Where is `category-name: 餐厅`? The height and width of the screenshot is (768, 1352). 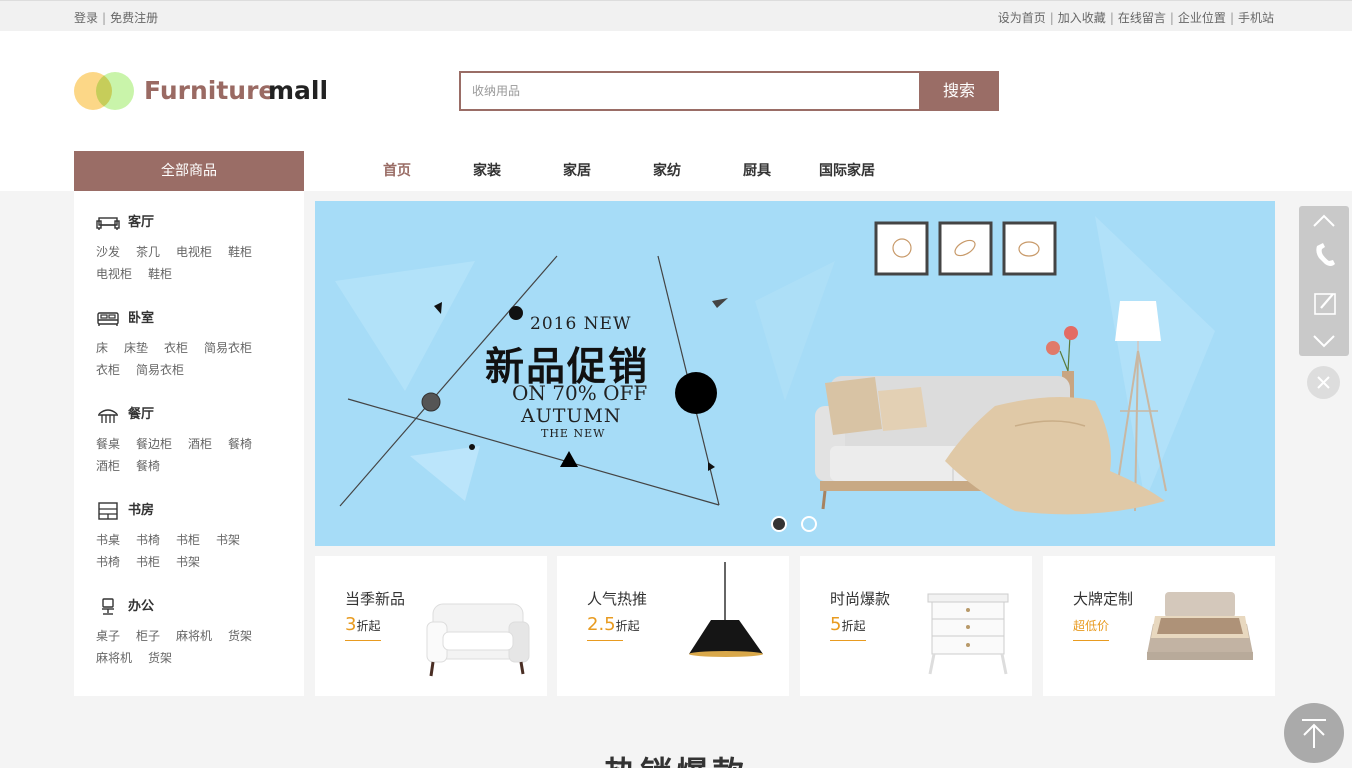 category-name: 餐厅 is located at coordinates (141, 414).